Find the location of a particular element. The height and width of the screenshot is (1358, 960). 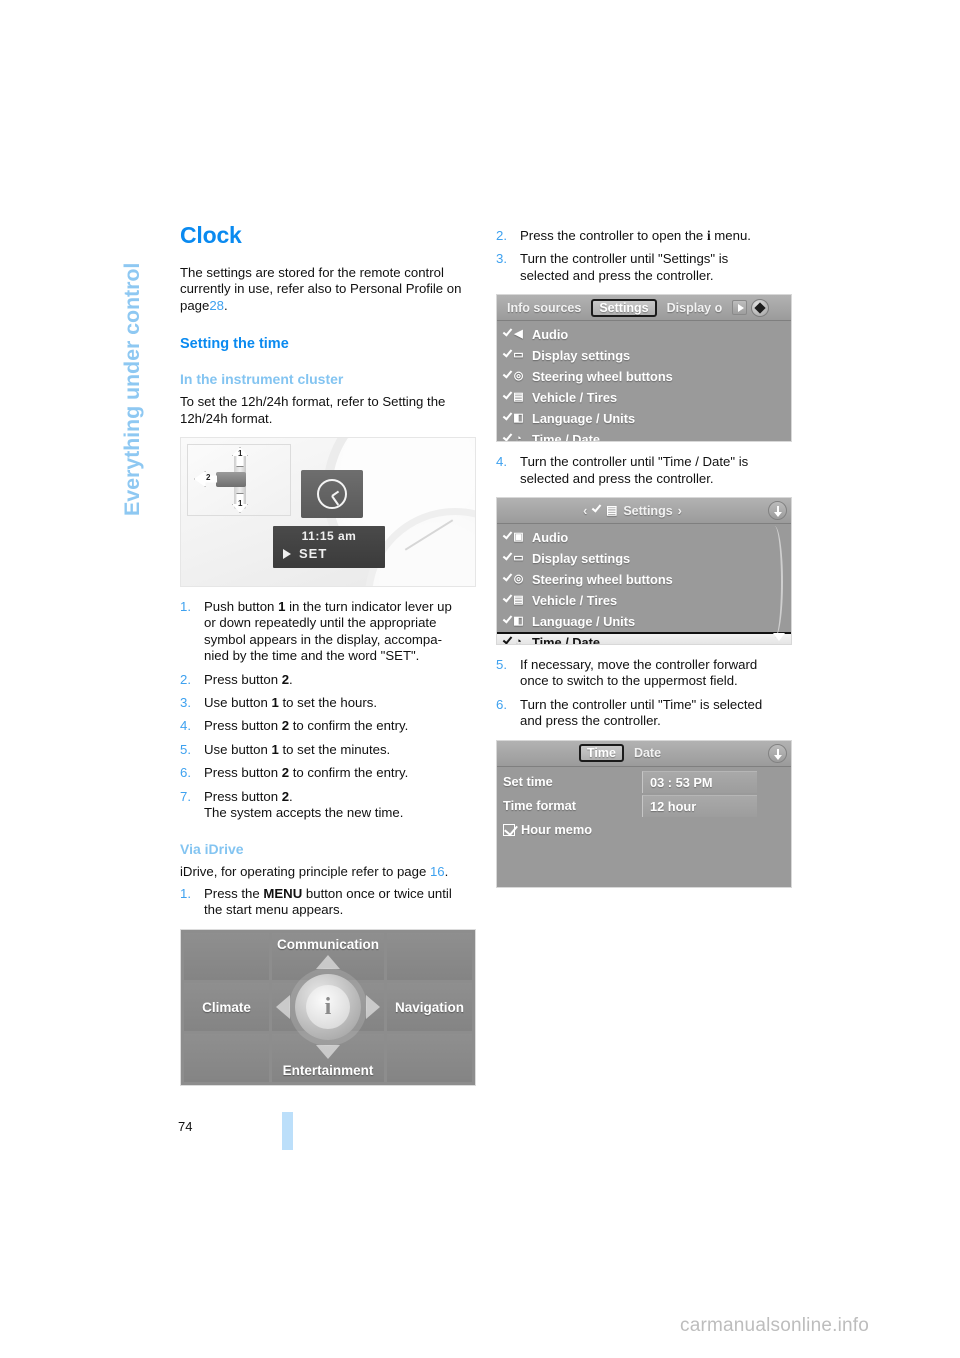

menu-icon: ▤ is located at coordinates (513, 600).